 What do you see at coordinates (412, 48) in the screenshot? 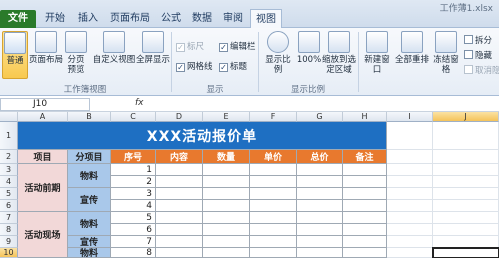
I see `arrange-all-button: 全部重排` at bounding box center [412, 48].